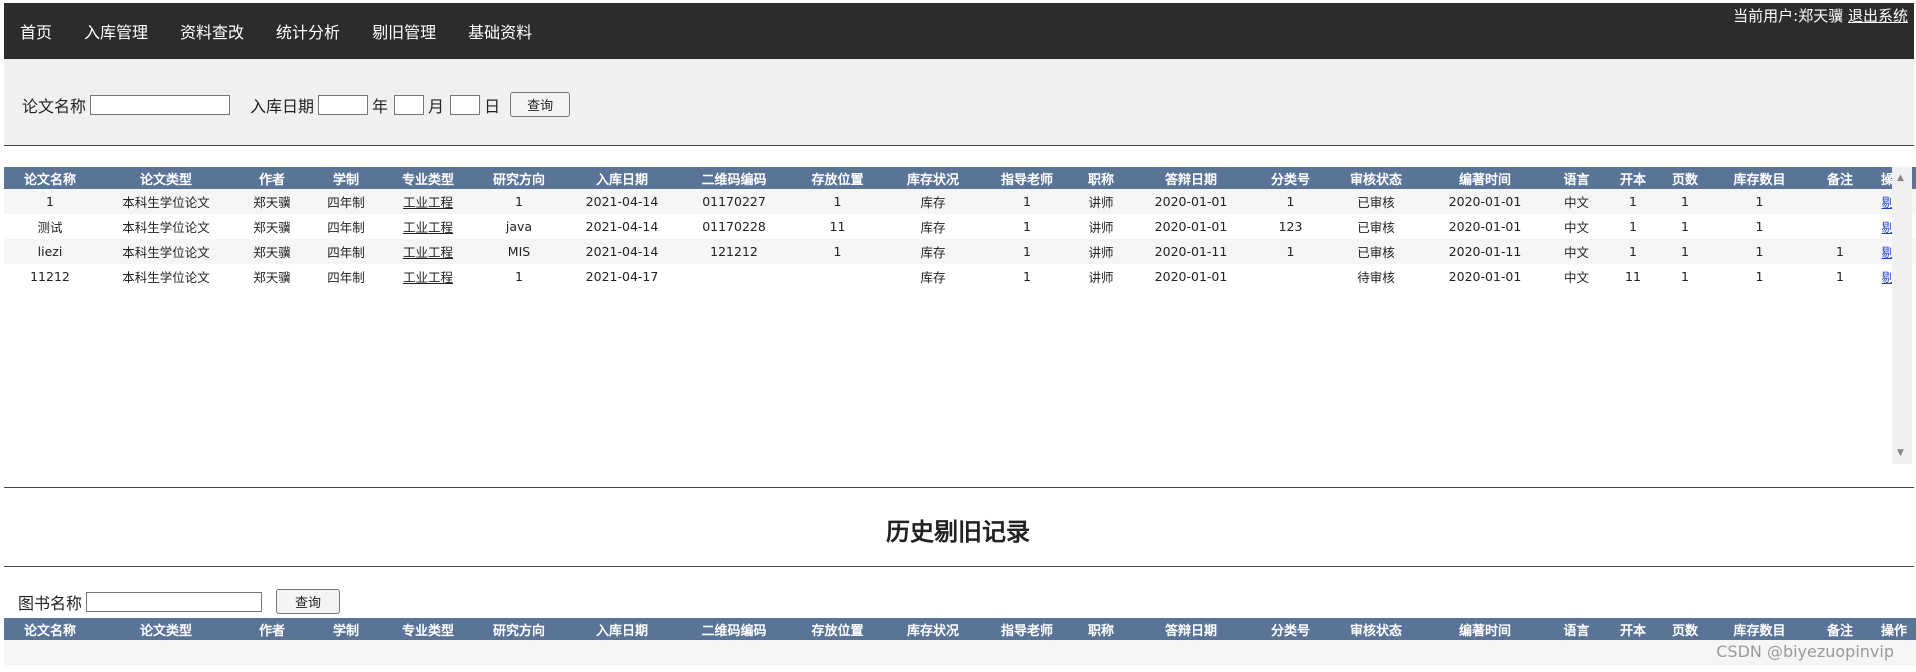 Image resolution: width=1916 pixels, height=672 pixels. What do you see at coordinates (540, 104) in the screenshot?
I see `query-button: 查询` at bounding box center [540, 104].